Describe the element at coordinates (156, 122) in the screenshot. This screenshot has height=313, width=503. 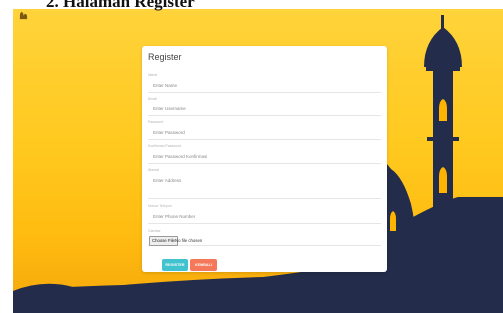
I see `password-label: Password` at that location.